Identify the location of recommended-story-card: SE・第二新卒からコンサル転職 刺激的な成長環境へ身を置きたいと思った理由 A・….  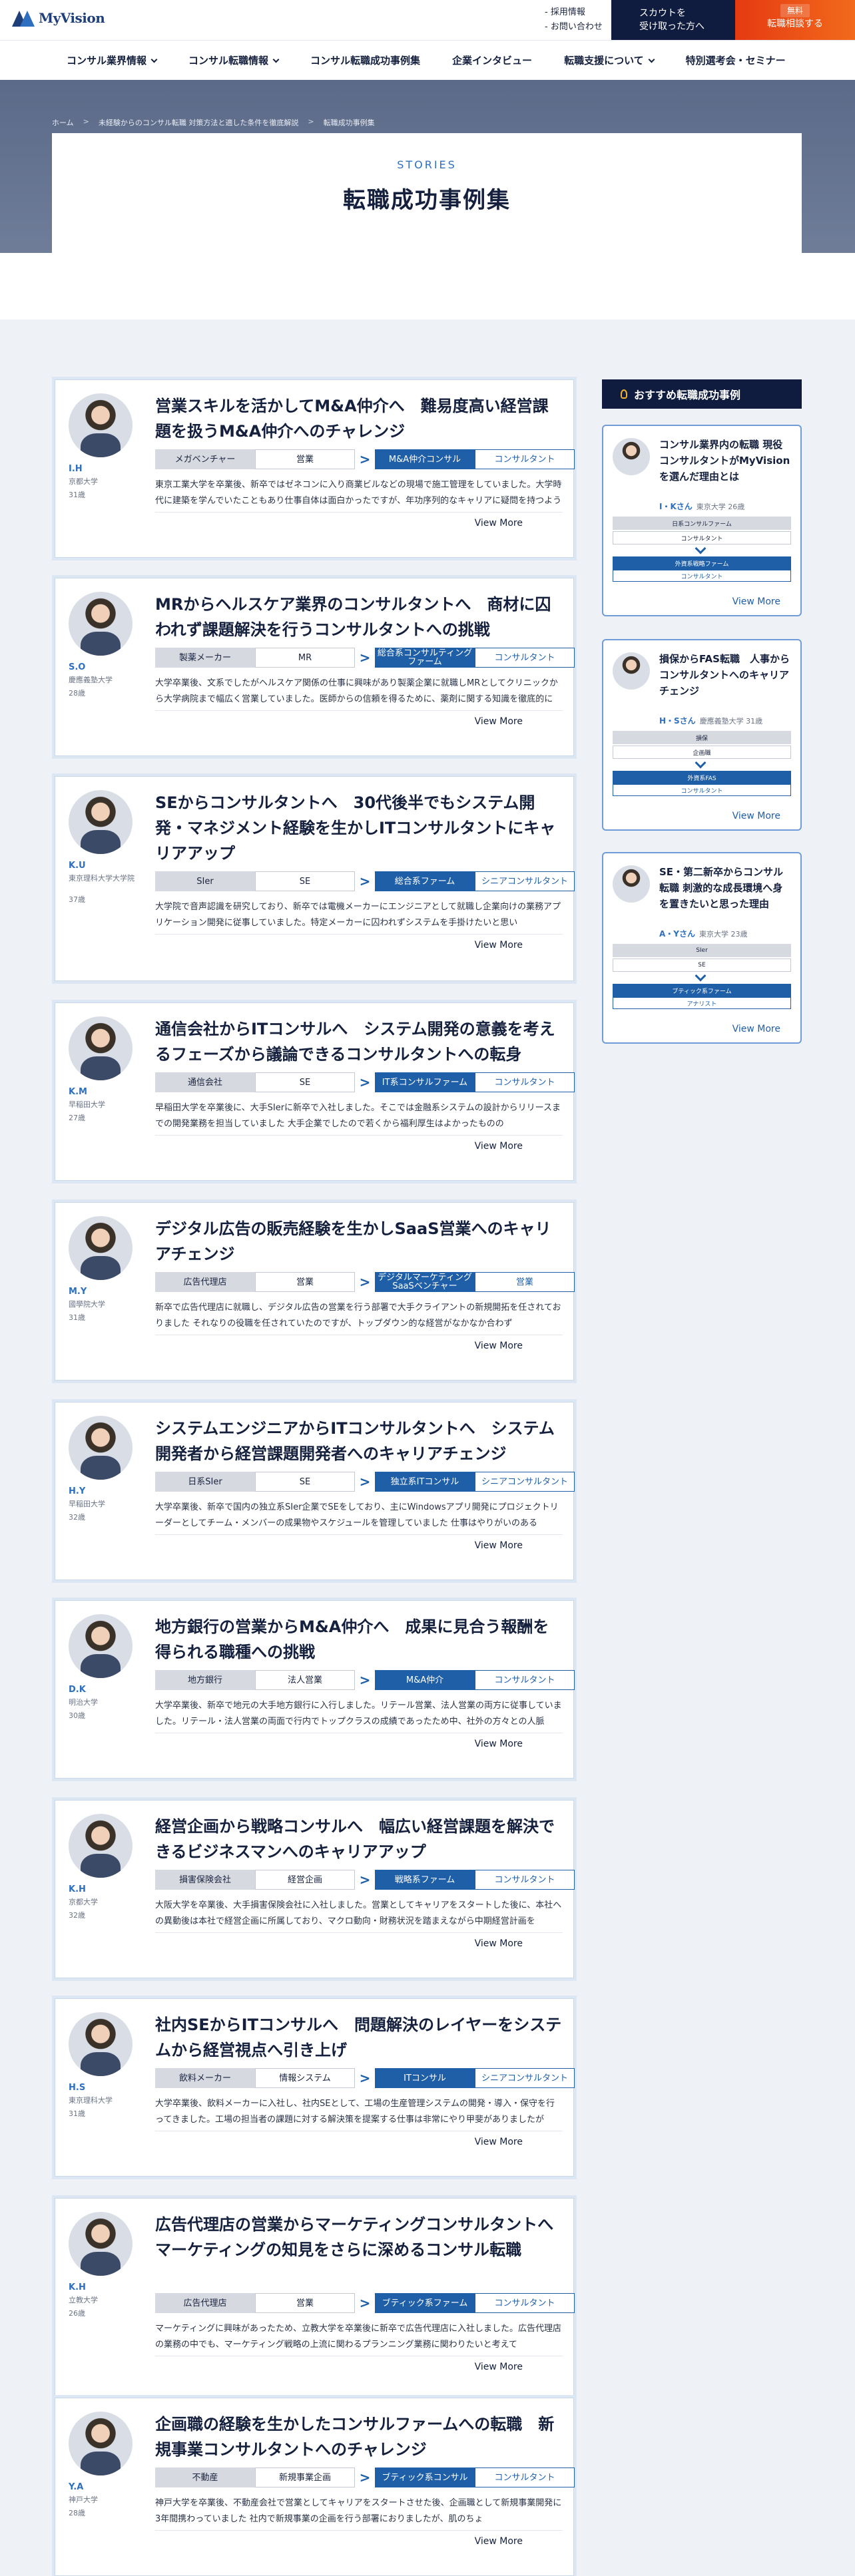
(702, 948).